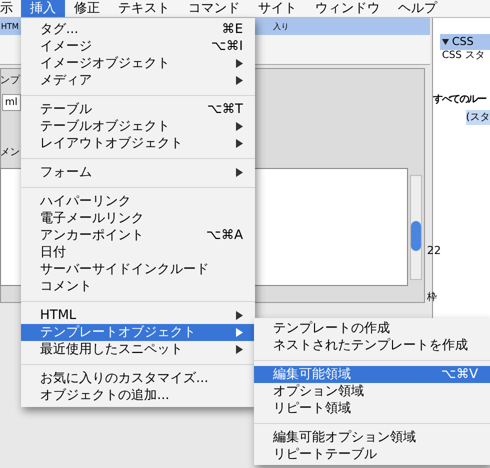  Describe the element at coordinates (478, 117) in the screenshot. I see `rules-item: (スタ` at that location.